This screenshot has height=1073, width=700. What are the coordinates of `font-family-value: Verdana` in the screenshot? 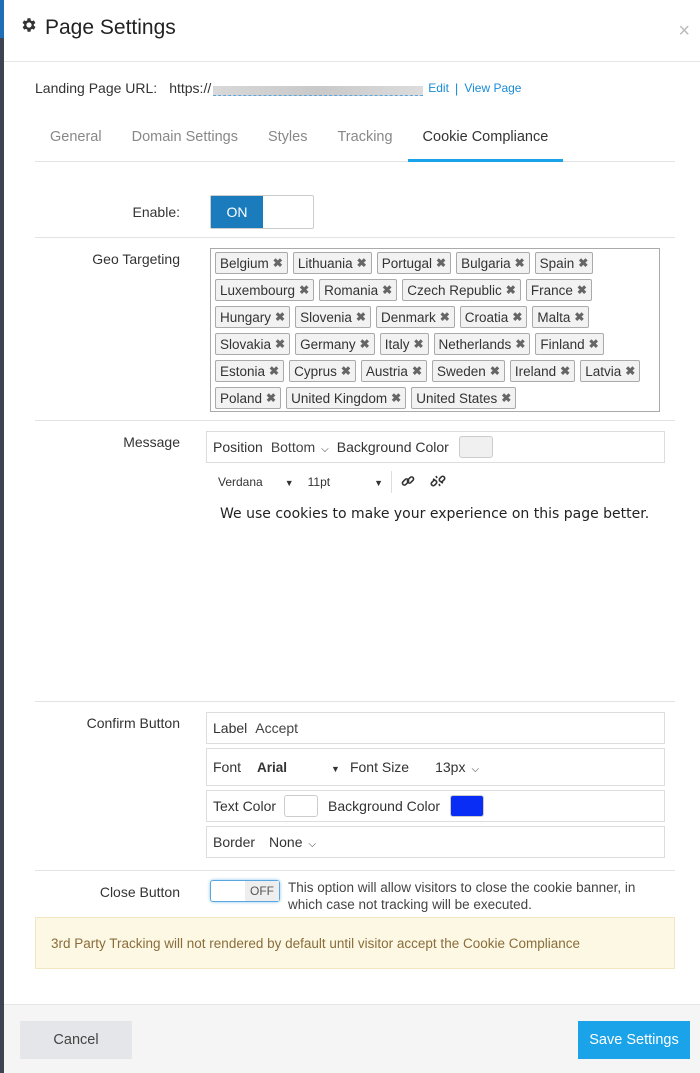 It's located at (240, 482).